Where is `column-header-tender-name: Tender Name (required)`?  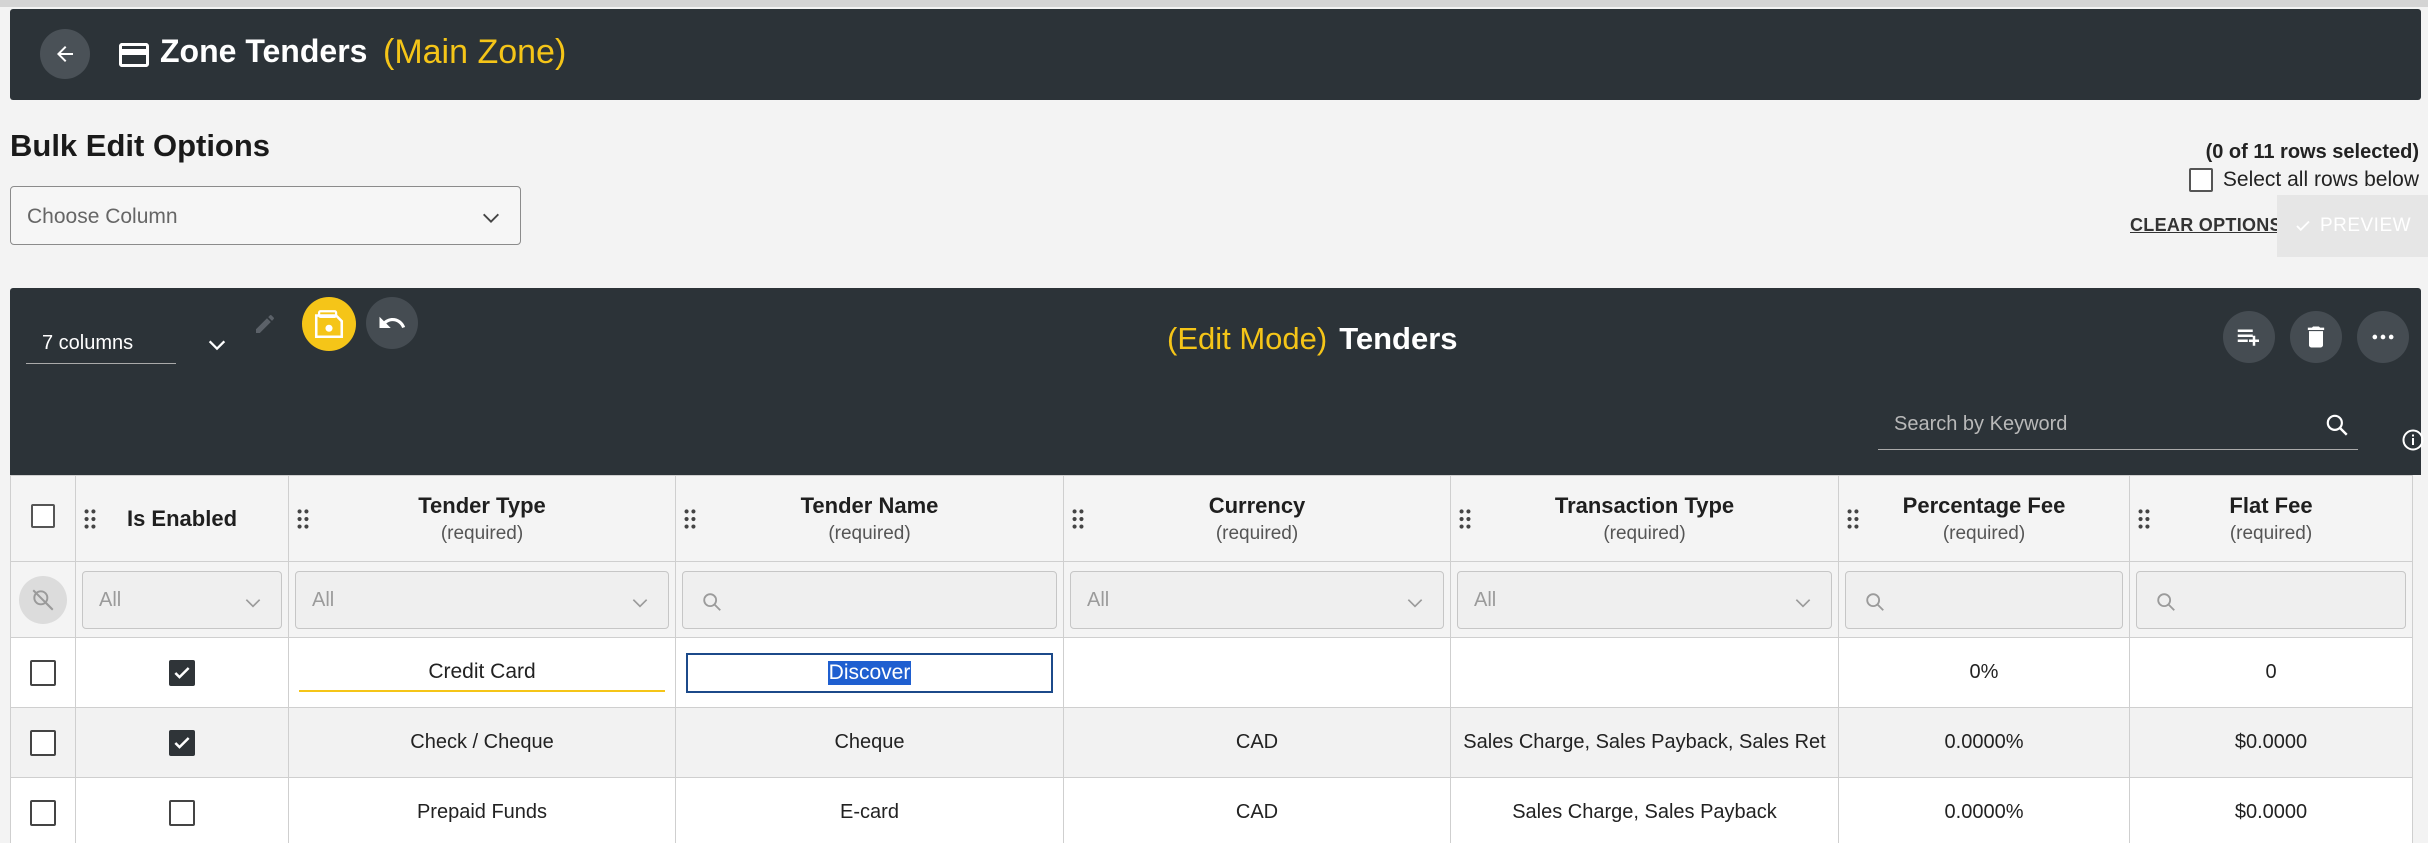
column-header-tender-name: Tender Name (required) is located at coordinates (869, 518).